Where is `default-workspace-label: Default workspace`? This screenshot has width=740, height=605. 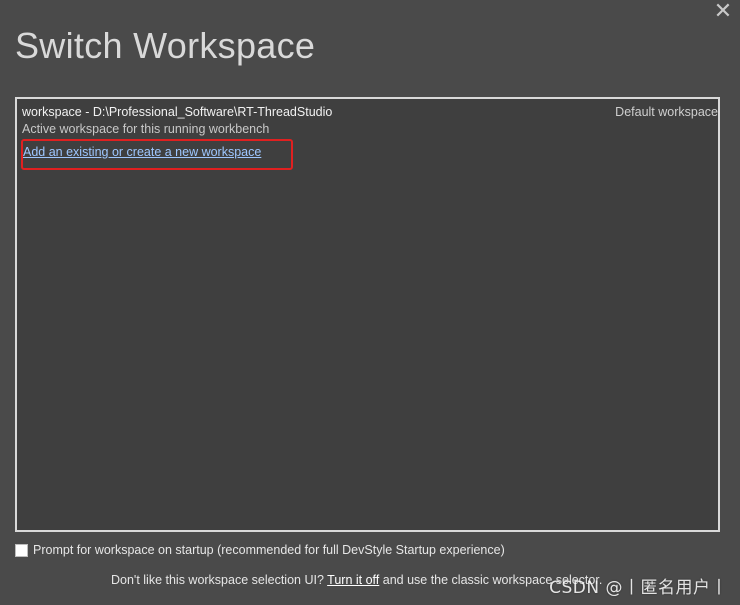
default-workspace-label: Default workspace is located at coordinates (666, 112).